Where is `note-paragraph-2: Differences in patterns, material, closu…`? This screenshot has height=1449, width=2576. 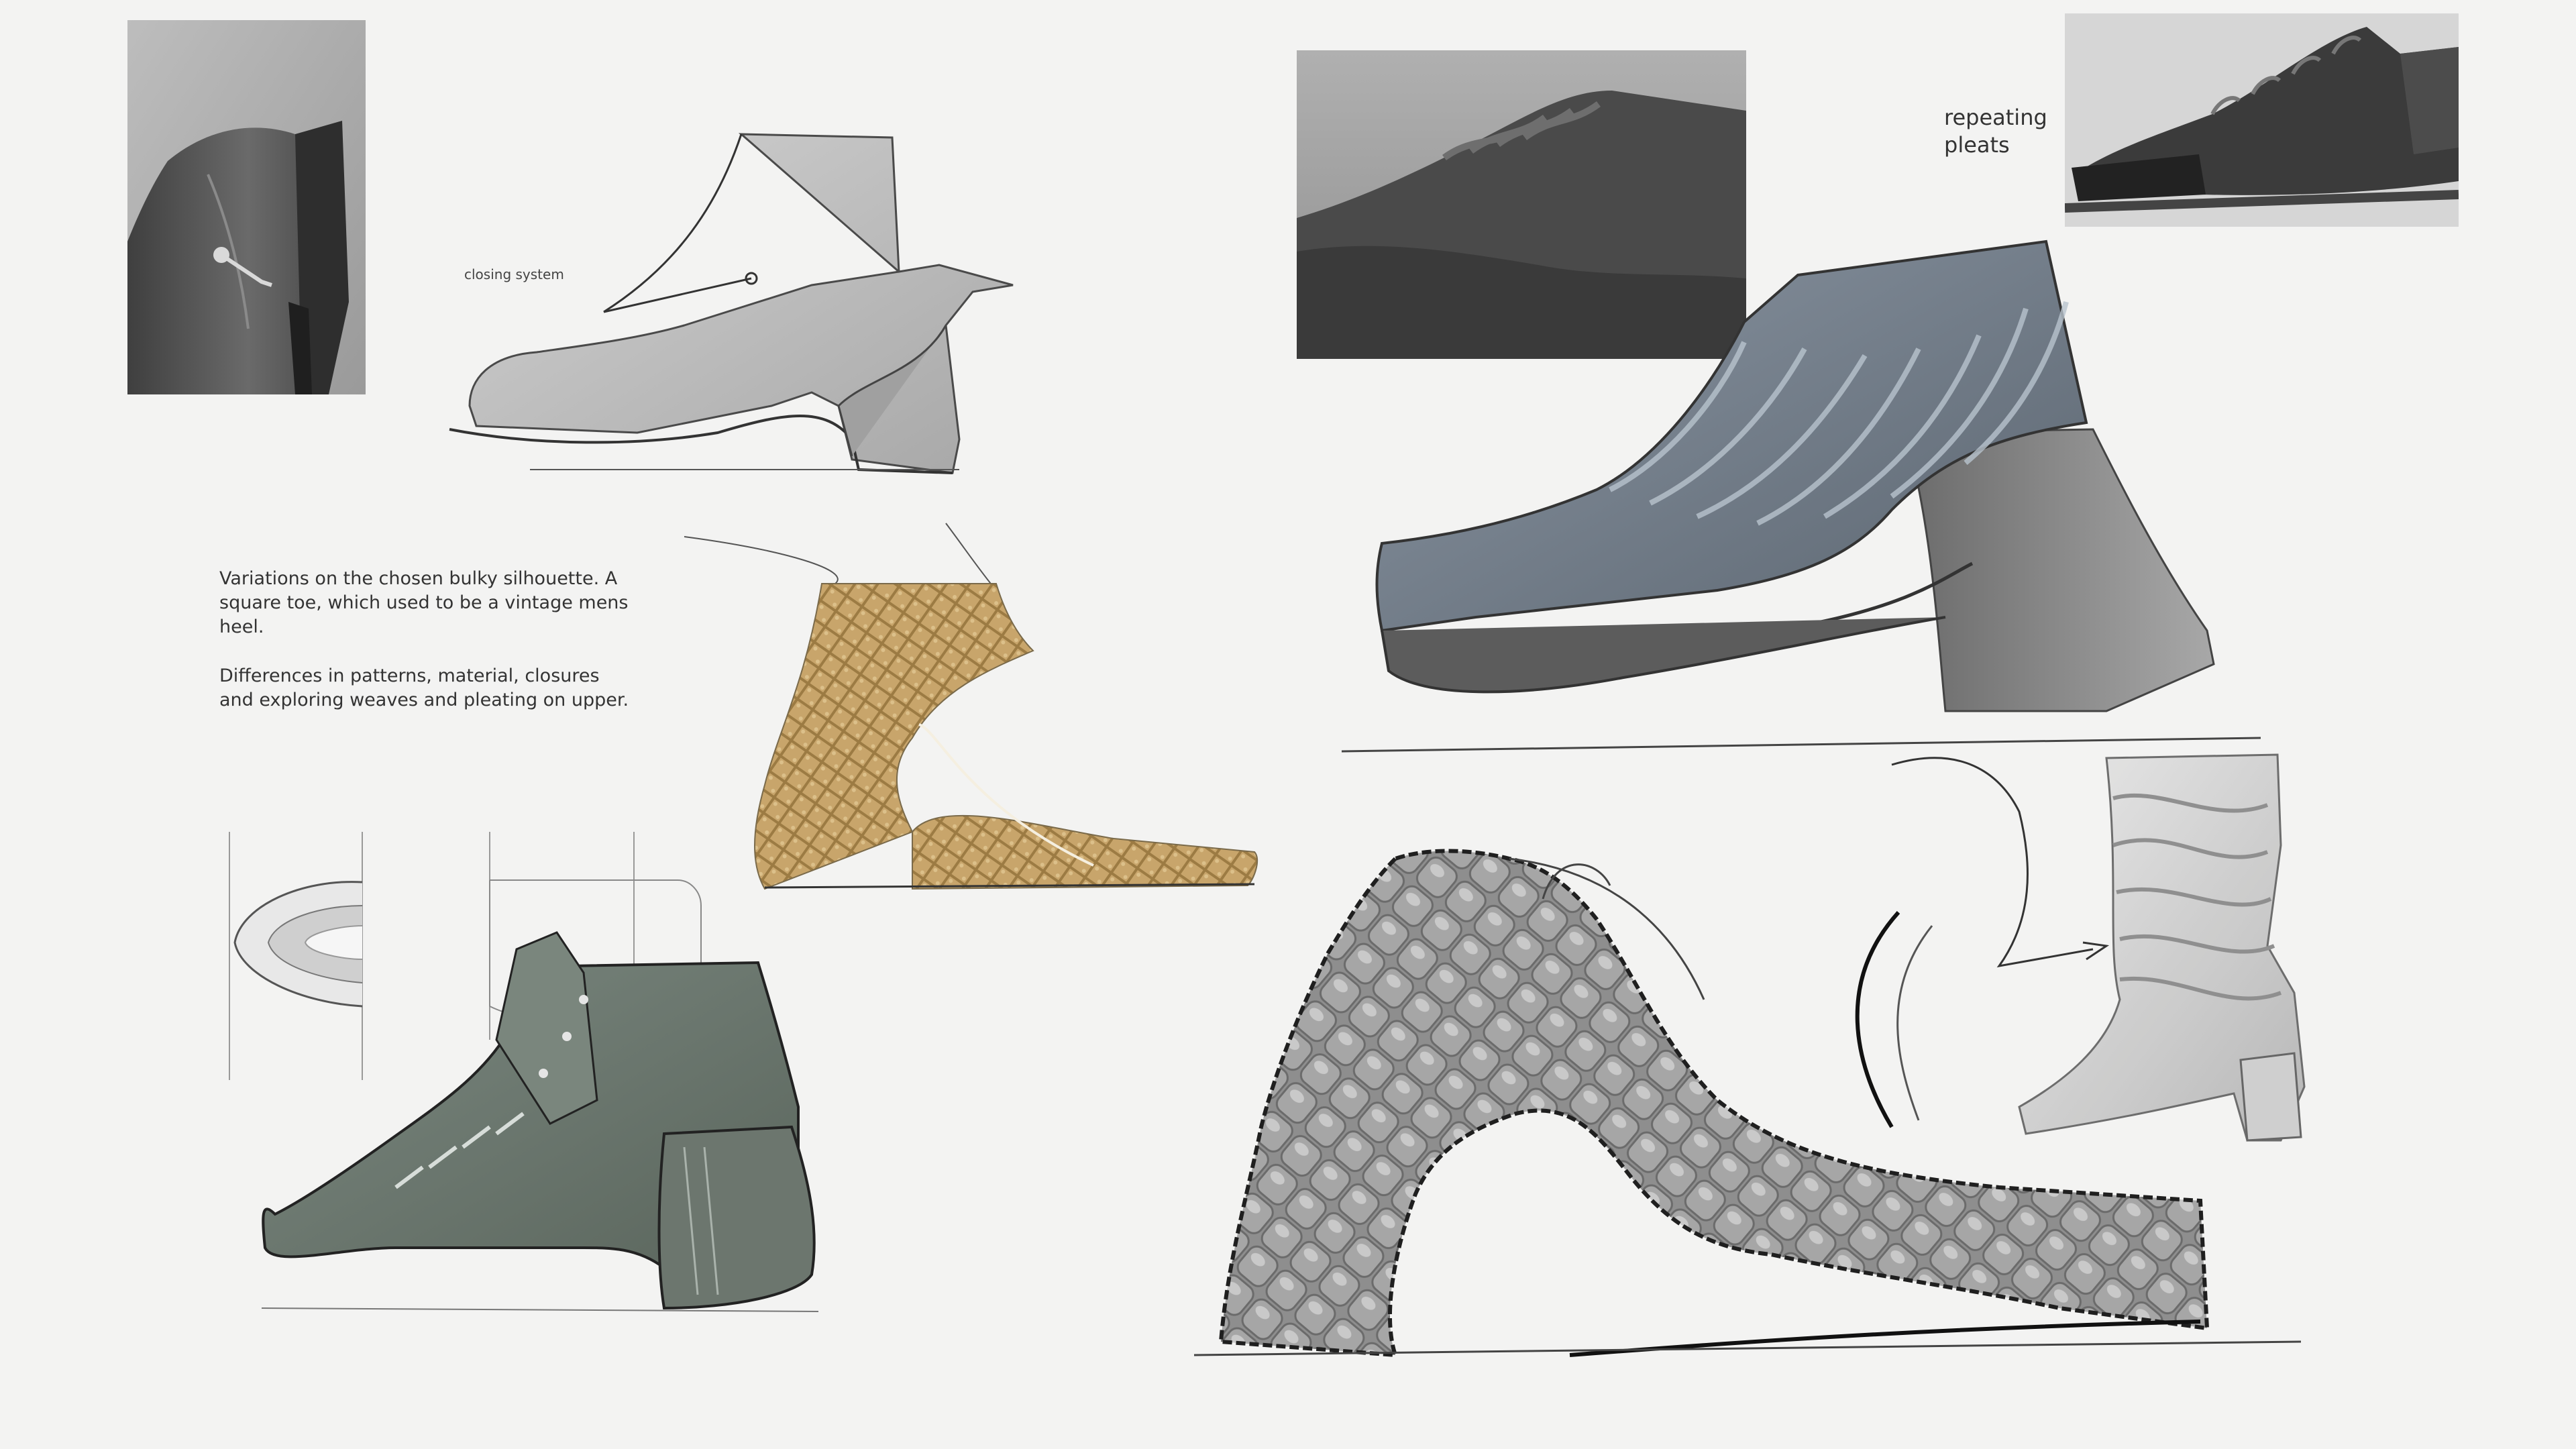 note-paragraph-2: Differences in patterns, material, closu… is located at coordinates (424, 687).